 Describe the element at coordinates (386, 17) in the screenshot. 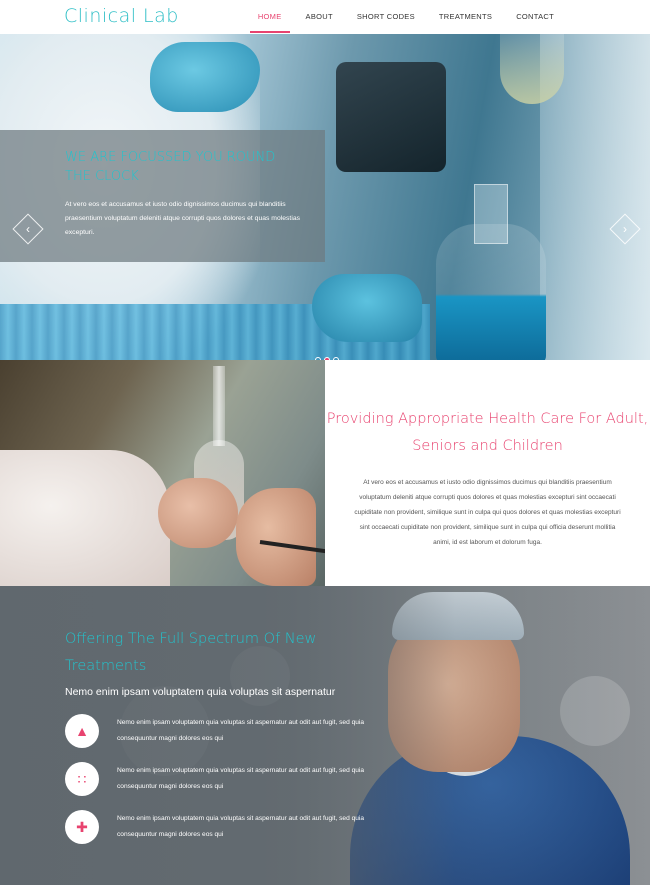

I see `menu-item-short-codes: SHORT CODES` at that location.